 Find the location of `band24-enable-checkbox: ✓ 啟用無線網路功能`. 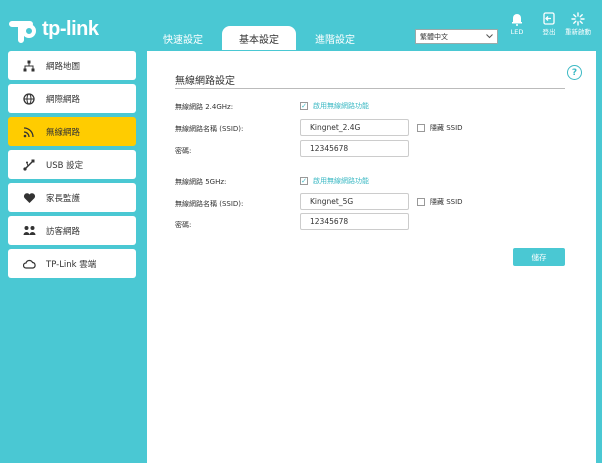

band24-enable-checkbox: ✓ 啟用無線網路功能 is located at coordinates (334, 106).